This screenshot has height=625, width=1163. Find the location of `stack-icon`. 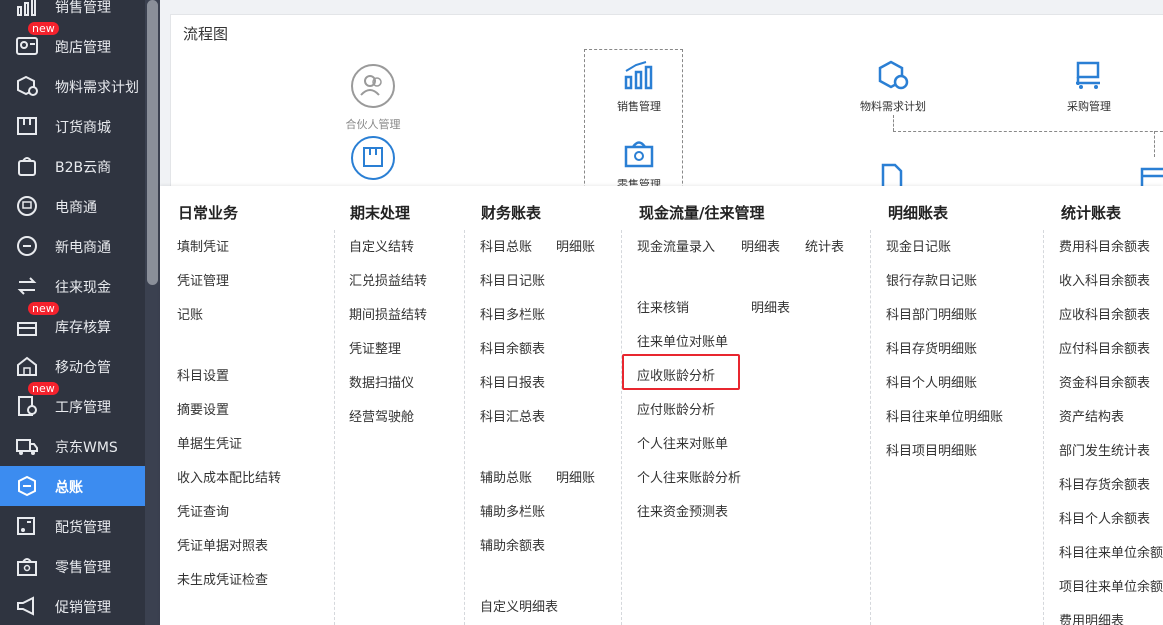

stack-icon is located at coordinates (27, 329).